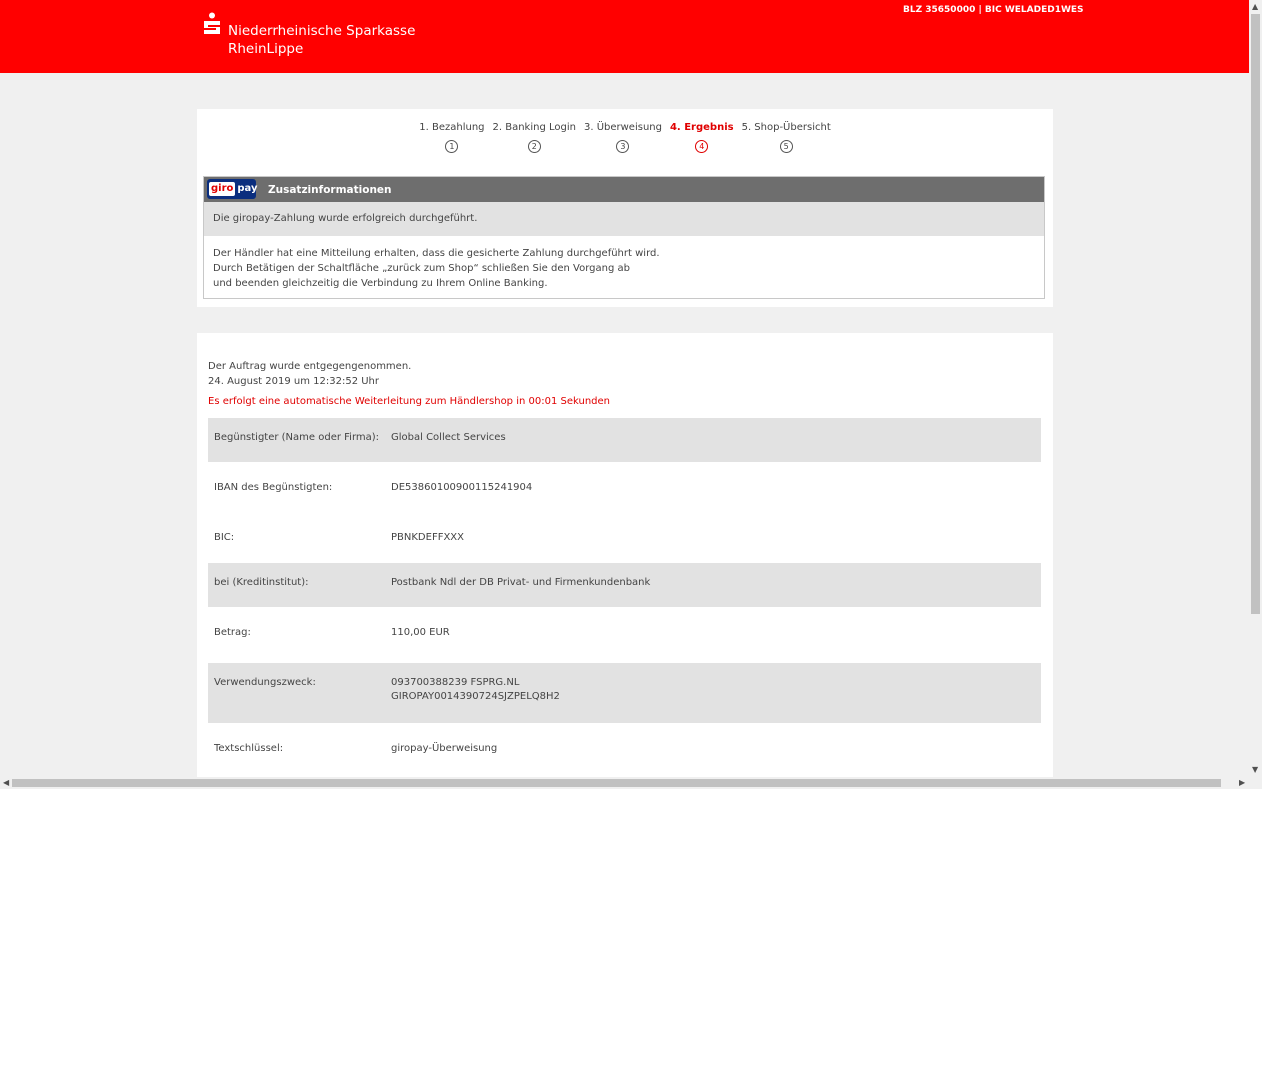 The width and height of the screenshot is (1262, 1080). What do you see at coordinates (786, 127) in the screenshot?
I see `step-label: 5. Shop-Übersicht` at bounding box center [786, 127].